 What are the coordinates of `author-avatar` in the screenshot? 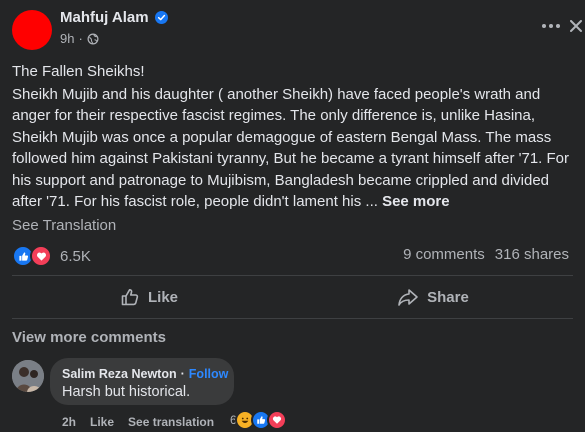 It's located at (32, 30).